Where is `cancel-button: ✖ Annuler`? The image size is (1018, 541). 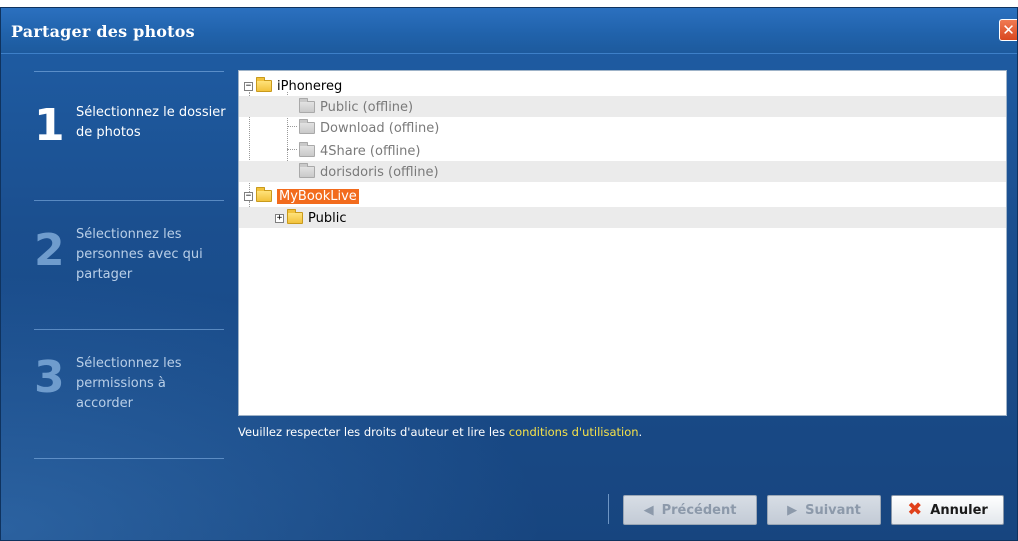
cancel-button: ✖ Annuler is located at coordinates (947, 510).